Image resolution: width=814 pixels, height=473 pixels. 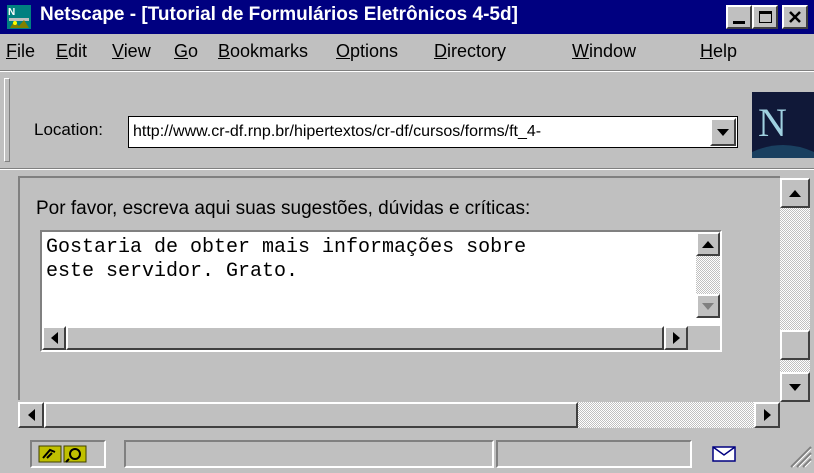 What do you see at coordinates (718, 51) in the screenshot?
I see `menu-help: Help` at bounding box center [718, 51].